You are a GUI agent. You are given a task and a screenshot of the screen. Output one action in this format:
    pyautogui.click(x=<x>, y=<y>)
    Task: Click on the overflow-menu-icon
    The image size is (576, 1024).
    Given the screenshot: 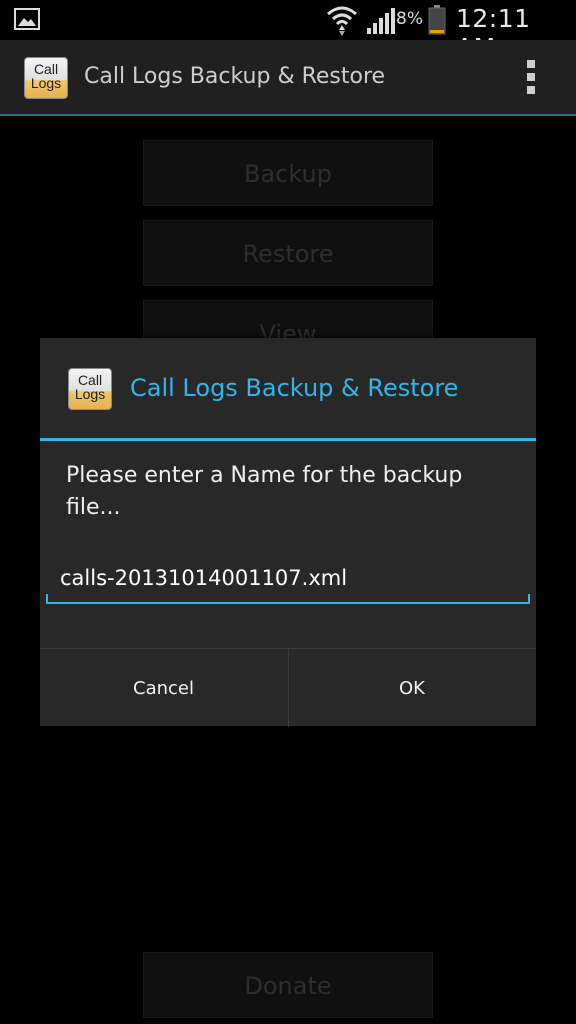 What is the action you would take?
    pyautogui.click(x=531, y=78)
    